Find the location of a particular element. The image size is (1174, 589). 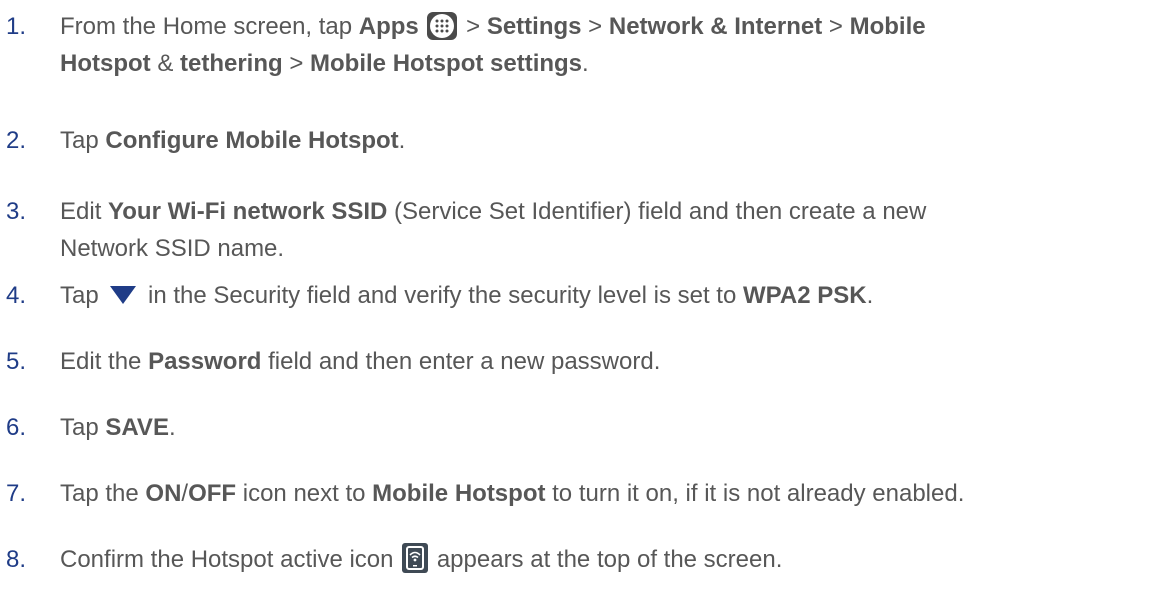

password-label: Password is located at coordinates (205, 361).